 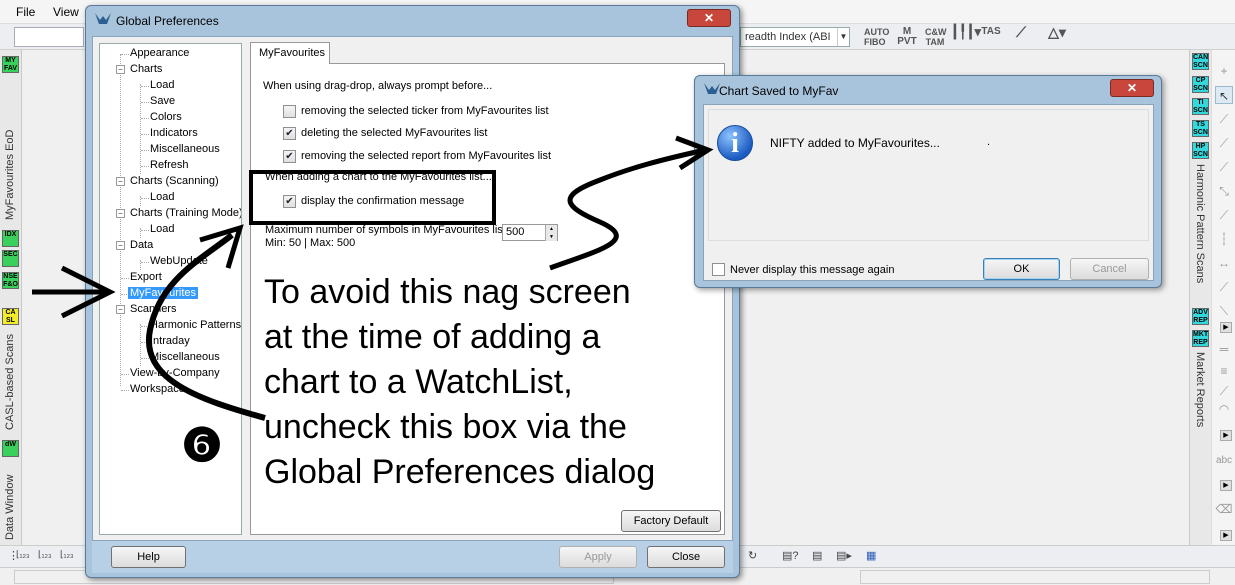 I want to click on vertical-line-icon: ┆, so click(x=1224, y=239).